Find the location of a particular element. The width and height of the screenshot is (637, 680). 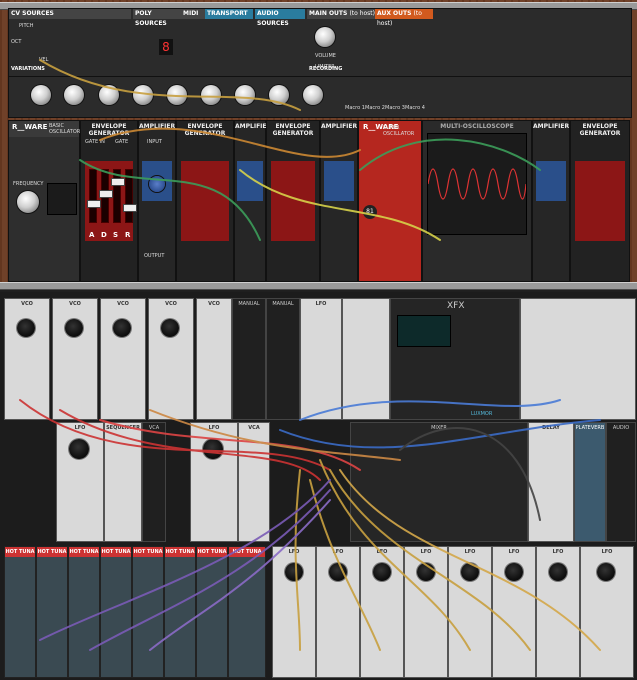

macro-2-label: Macro 2 is located at coordinates (375, 108).